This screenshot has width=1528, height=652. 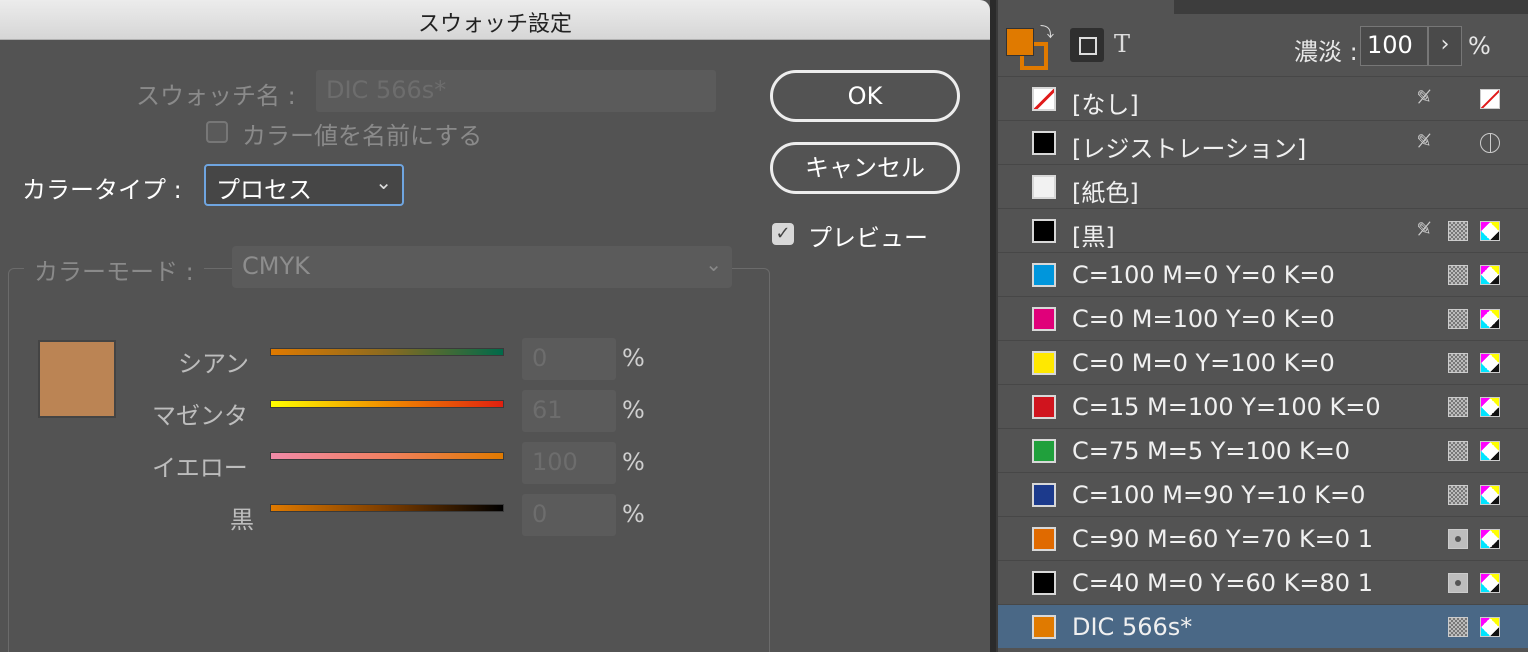 I want to click on swatch-name: [なし], so click(x=1105, y=105).